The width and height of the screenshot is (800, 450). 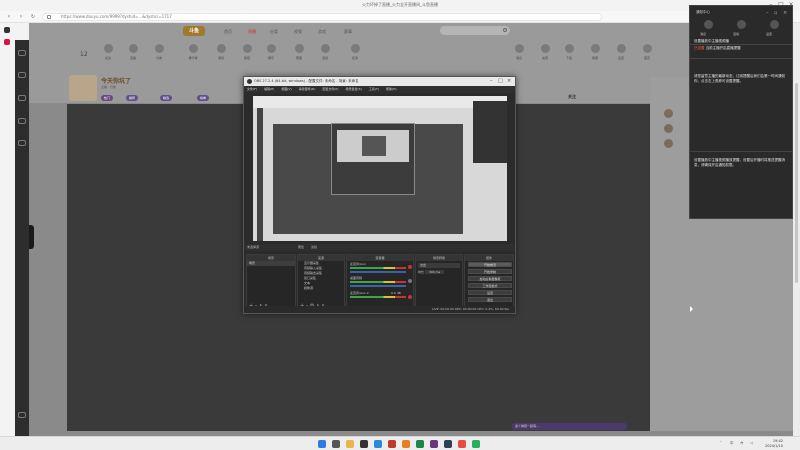 What do you see at coordinates (742, 163) in the screenshot?
I see `notification-paragraph: 设置播放中主播视频播放提醒，设置后开播时将推送提醒消息，请确保开启通知权限。` at bounding box center [742, 163].